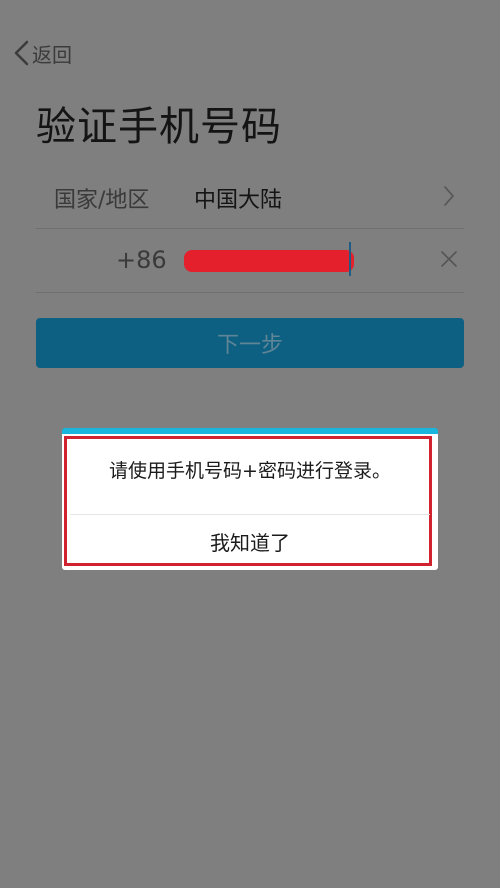  Describe the element at coordinates (238, 200) in the screenshot. I see `region-value: 中国大陆` at that location.